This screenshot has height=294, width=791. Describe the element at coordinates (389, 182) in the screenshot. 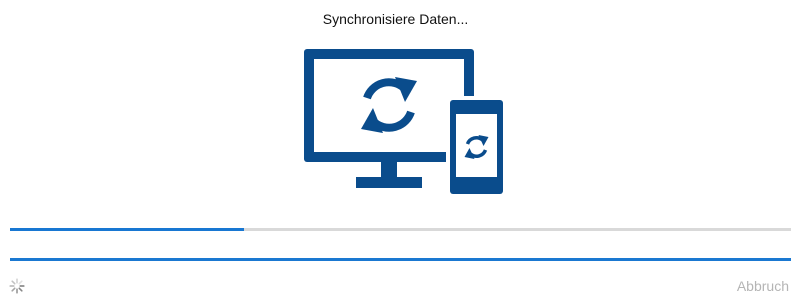

I see `monitor-base` at that location.